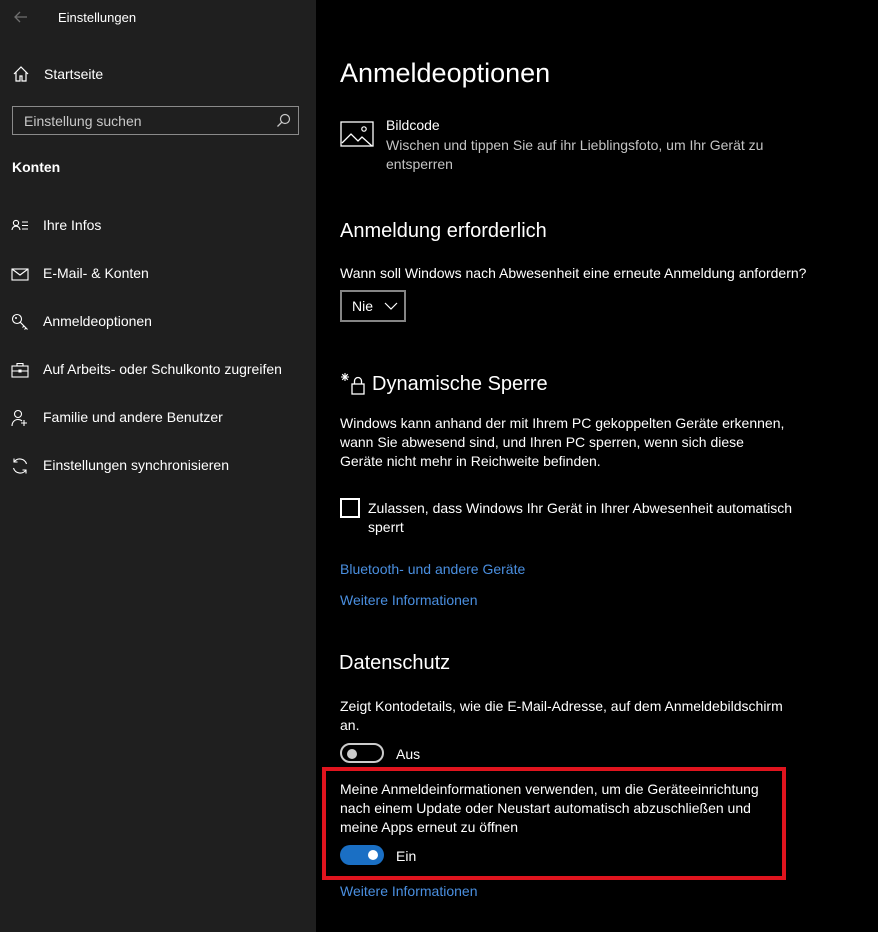  Describe the element at coordinates (74, 74) in the screenshot. I see `sidebar-item-label: Startseite` at that location.